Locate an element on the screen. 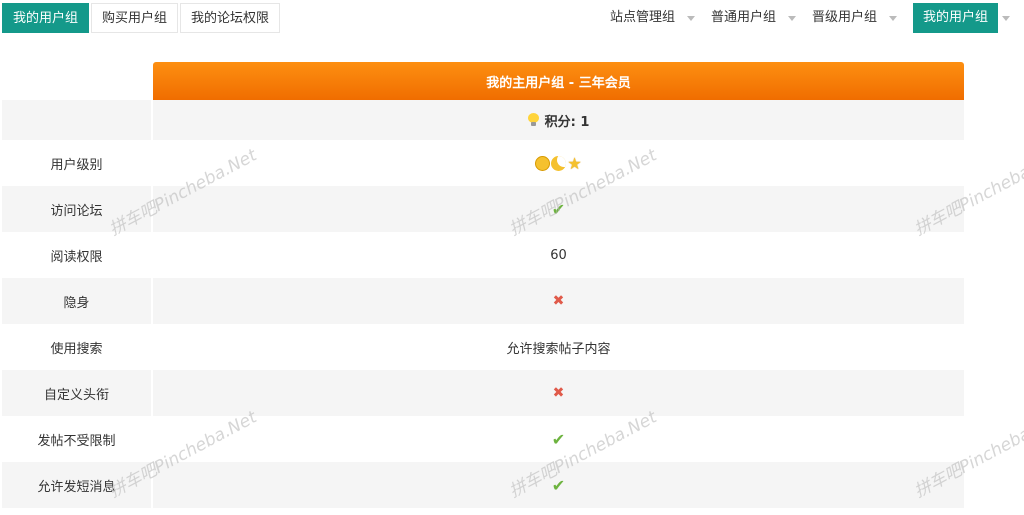 This screenshot has width=1024, height=515. tab-site-admin-group: 站点管理组 is located at coordinates (650, 18).